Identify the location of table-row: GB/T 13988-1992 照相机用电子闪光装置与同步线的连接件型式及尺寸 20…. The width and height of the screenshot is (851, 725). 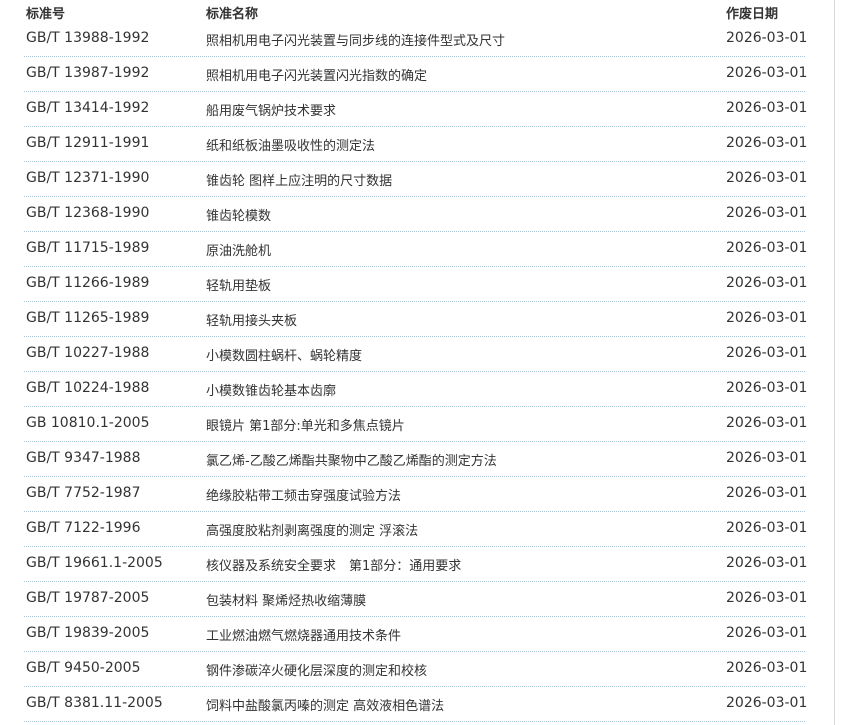
(416, 39).